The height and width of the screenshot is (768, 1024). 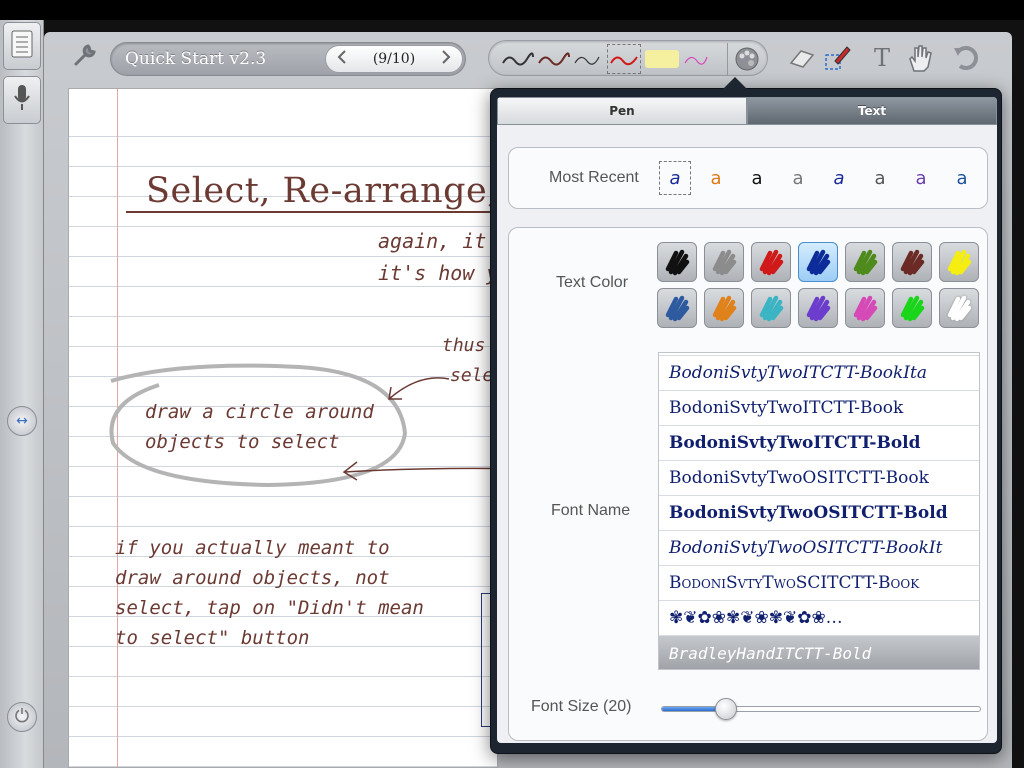 I want to click on undo-button, so click(x=966, y=58).